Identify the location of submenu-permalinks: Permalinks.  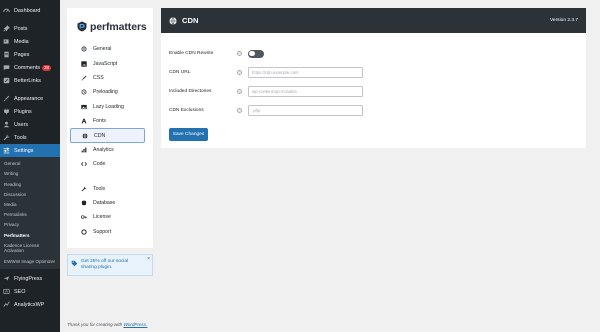
(30, 215).